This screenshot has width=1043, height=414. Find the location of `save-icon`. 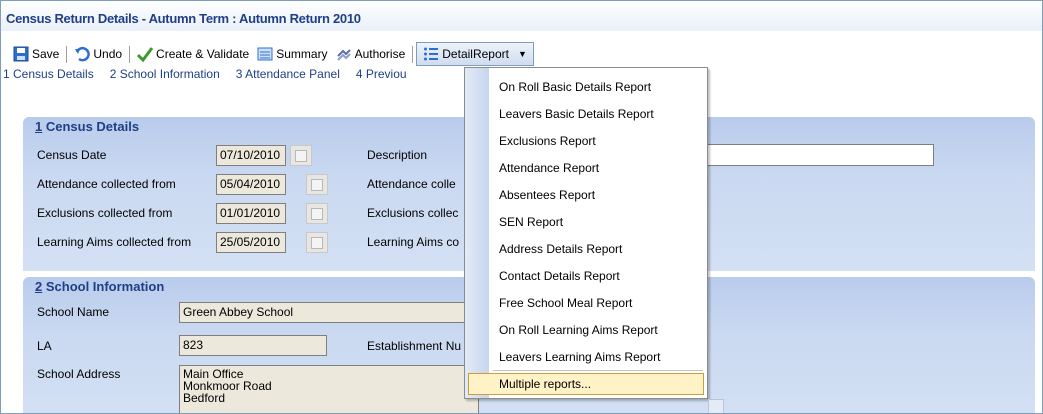

save-icon is located at coordinates (21, 54).